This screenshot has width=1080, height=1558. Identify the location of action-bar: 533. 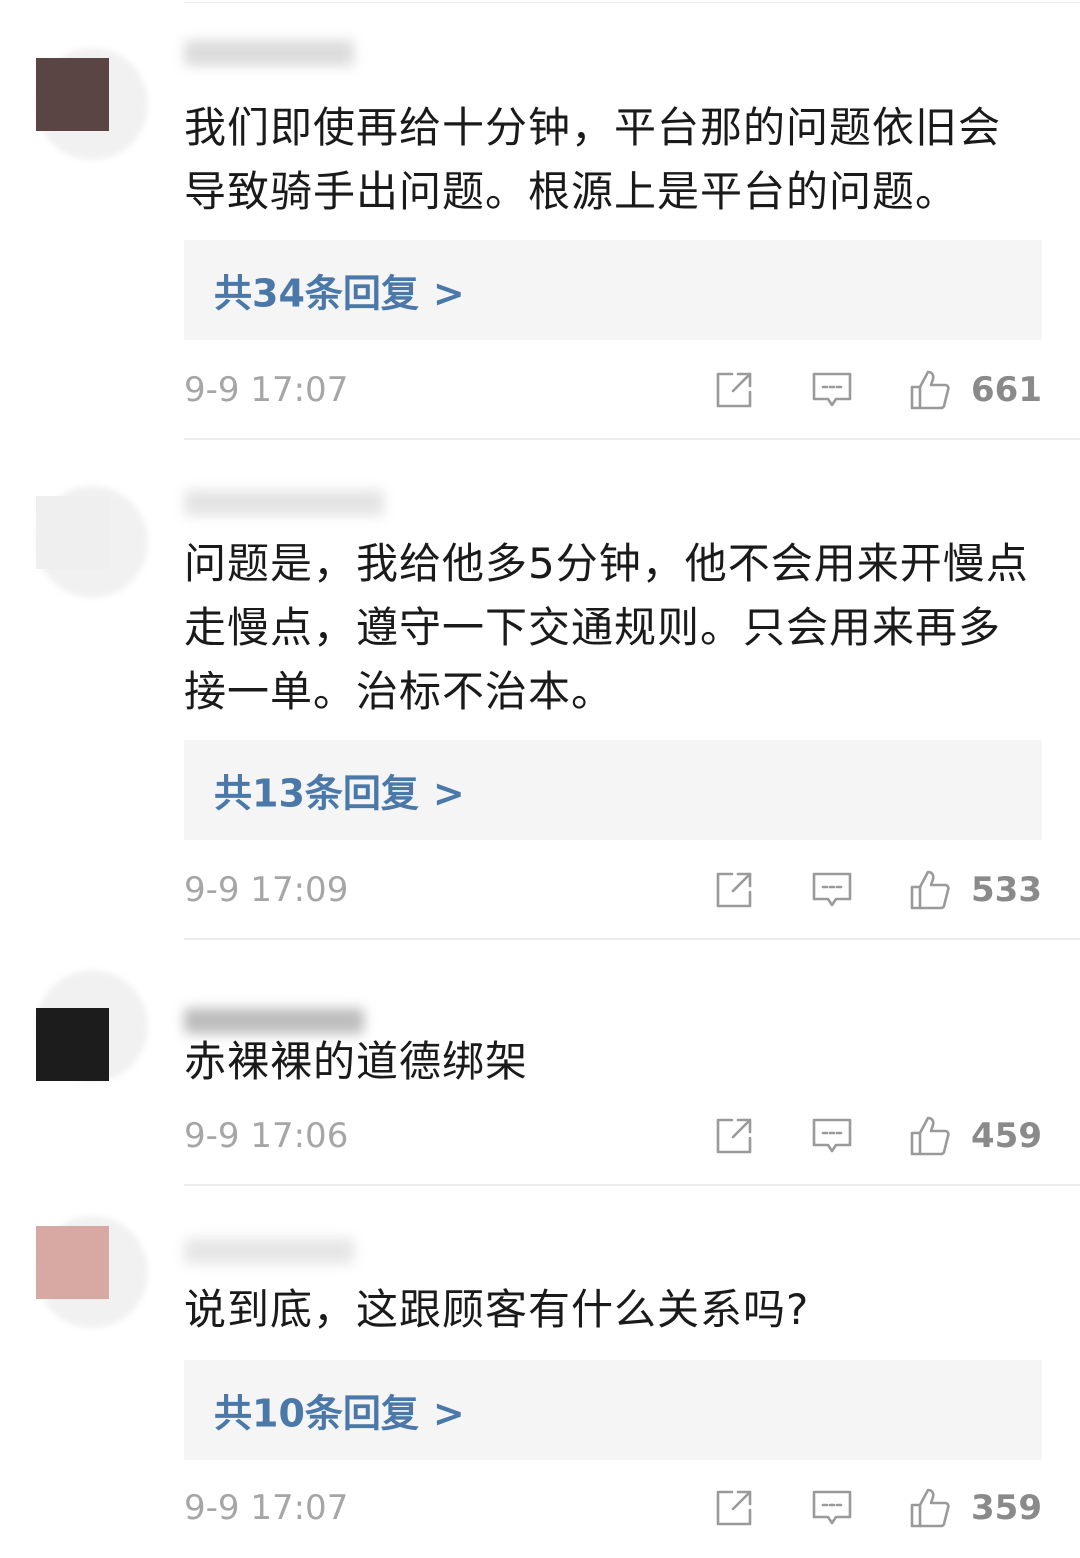
(877, 890).